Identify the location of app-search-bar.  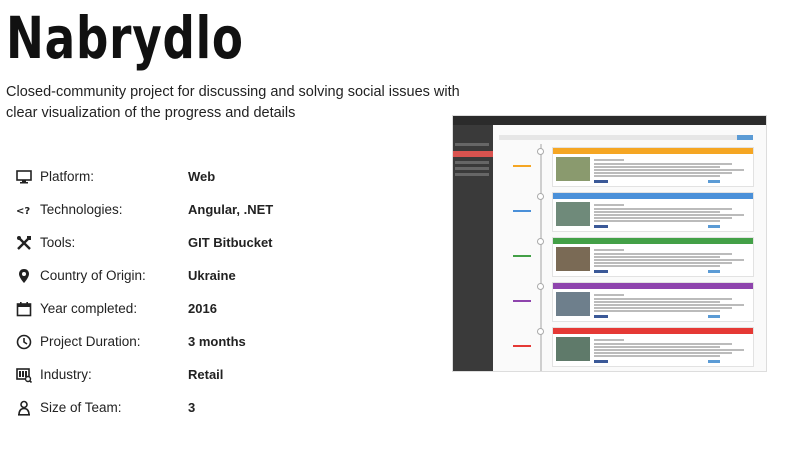
(625, 137).